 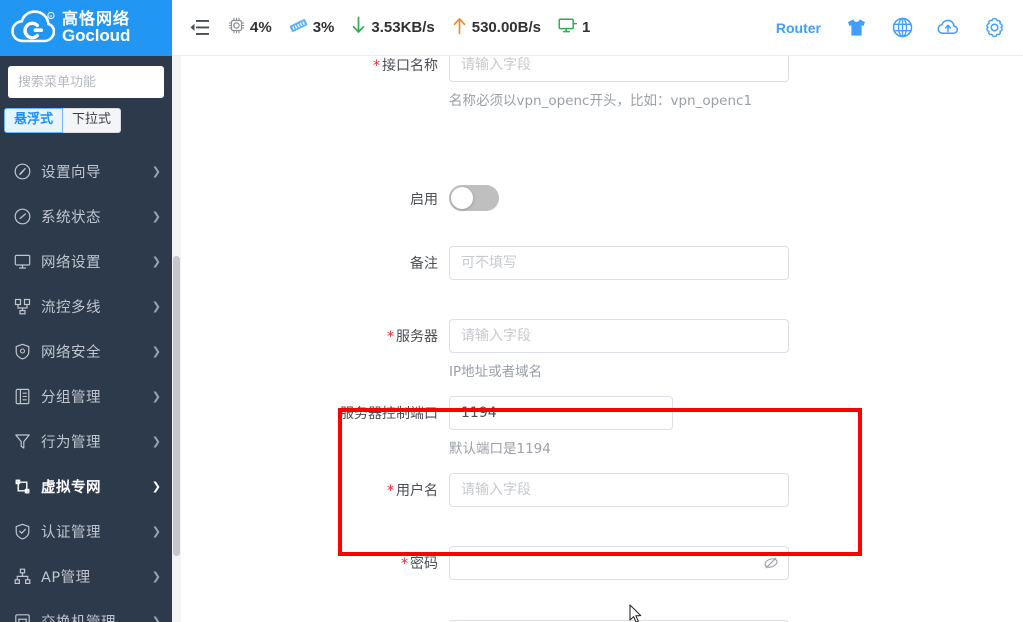 What do you see at coordinates (71, 308) in the screenshot?
I see `sidebar-item-label: 流控多线` at bounding box center [71, 308].